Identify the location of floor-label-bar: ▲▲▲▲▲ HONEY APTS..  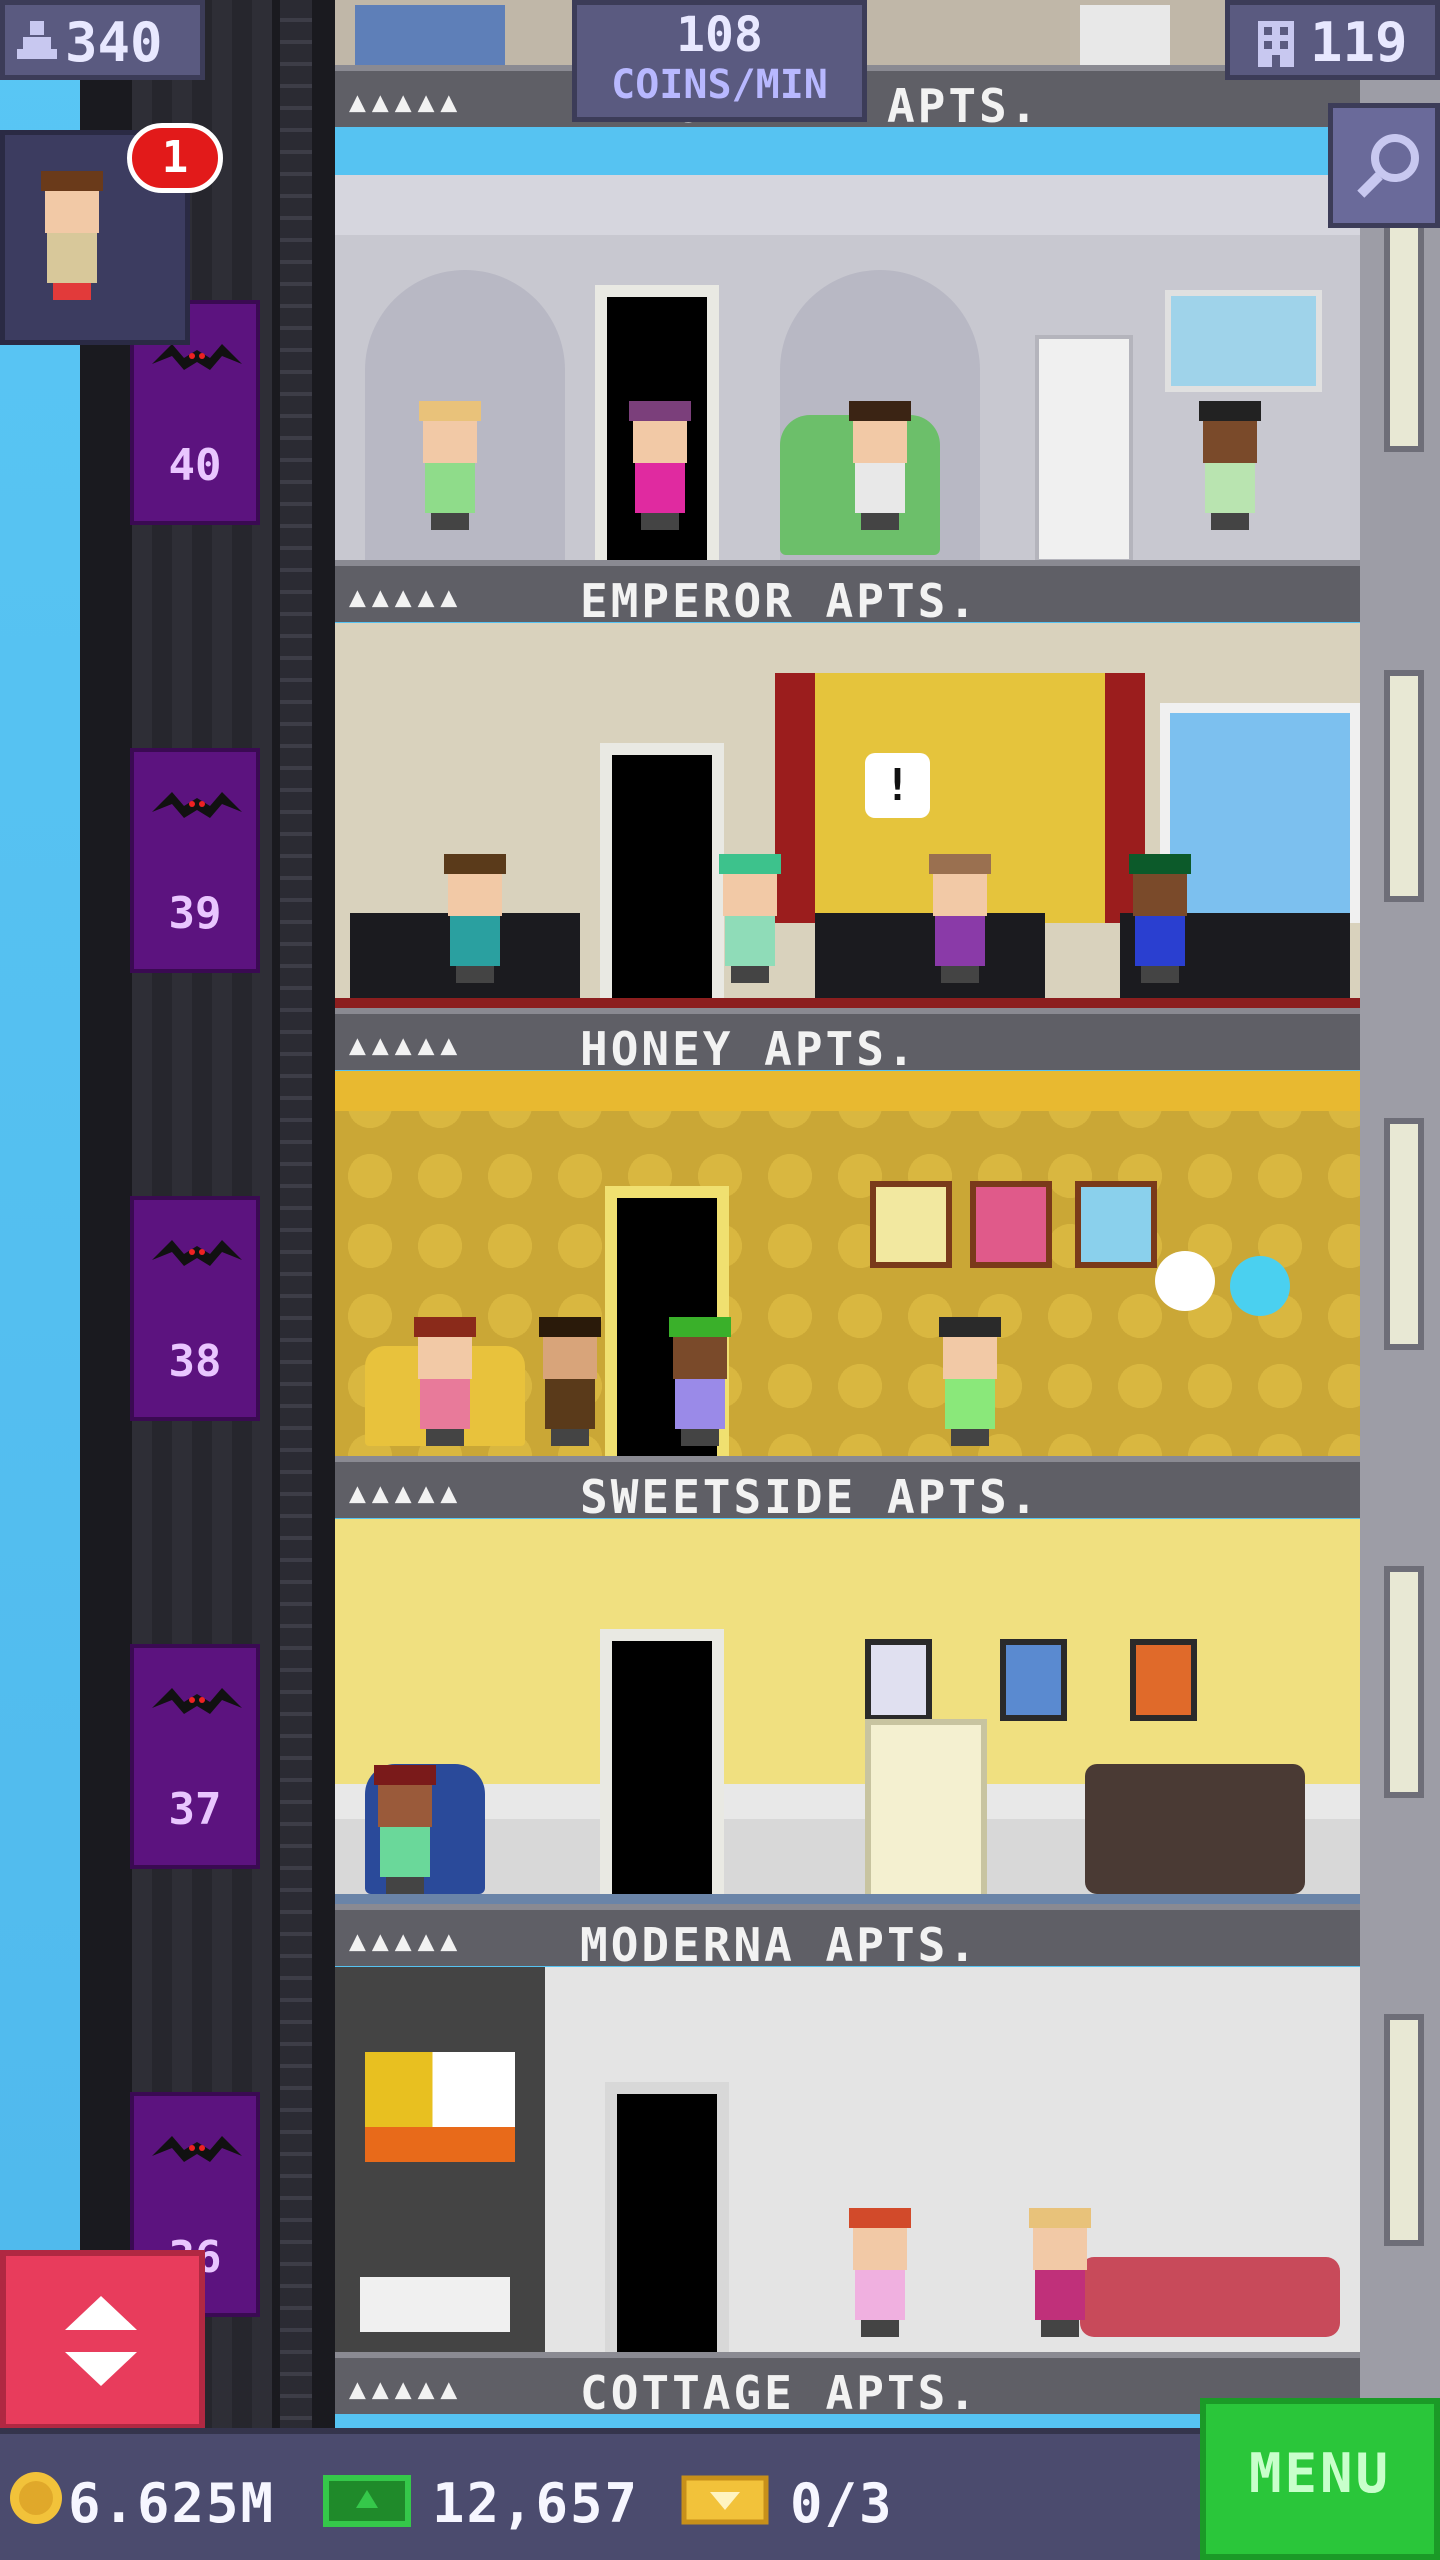
(847, 1042).